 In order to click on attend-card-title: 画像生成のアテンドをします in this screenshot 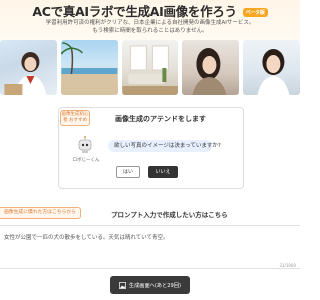, I will do `click(160, 119)`.